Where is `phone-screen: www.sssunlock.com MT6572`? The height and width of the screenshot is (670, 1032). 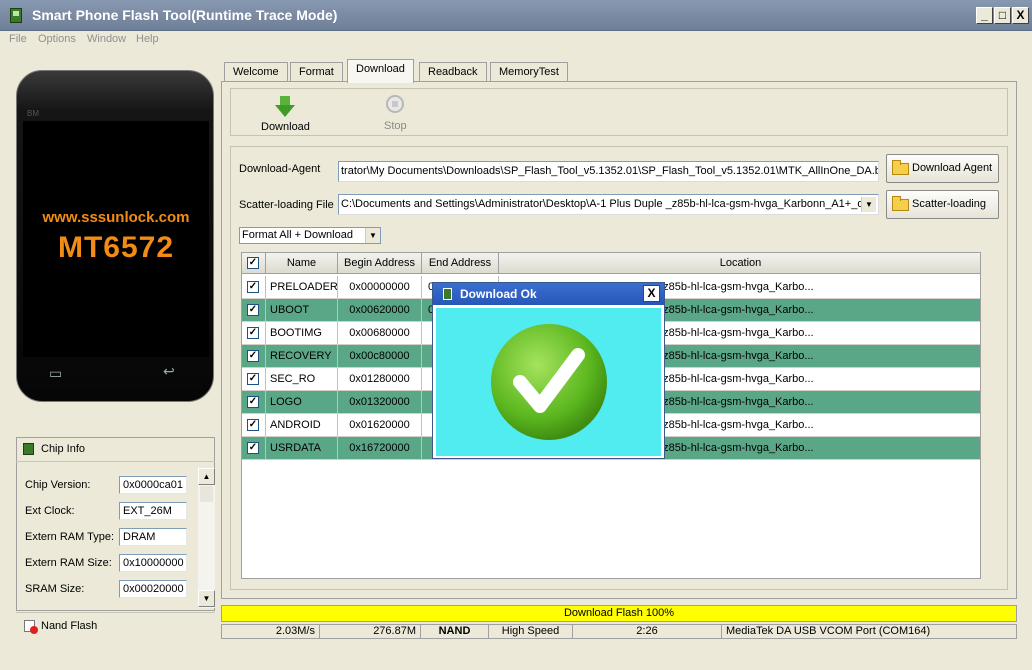
phone-screen: www.sssunlock.com MT6572 is located at coordinates (116, 239).